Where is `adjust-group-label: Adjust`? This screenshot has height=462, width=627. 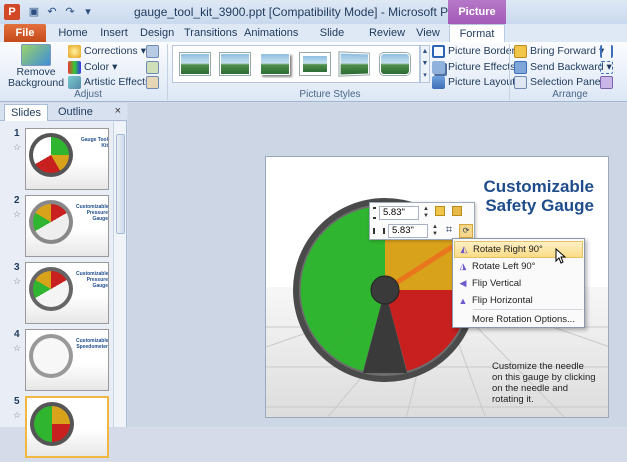 adjust-group-label: Adjust is located at coordinates (88, 94).